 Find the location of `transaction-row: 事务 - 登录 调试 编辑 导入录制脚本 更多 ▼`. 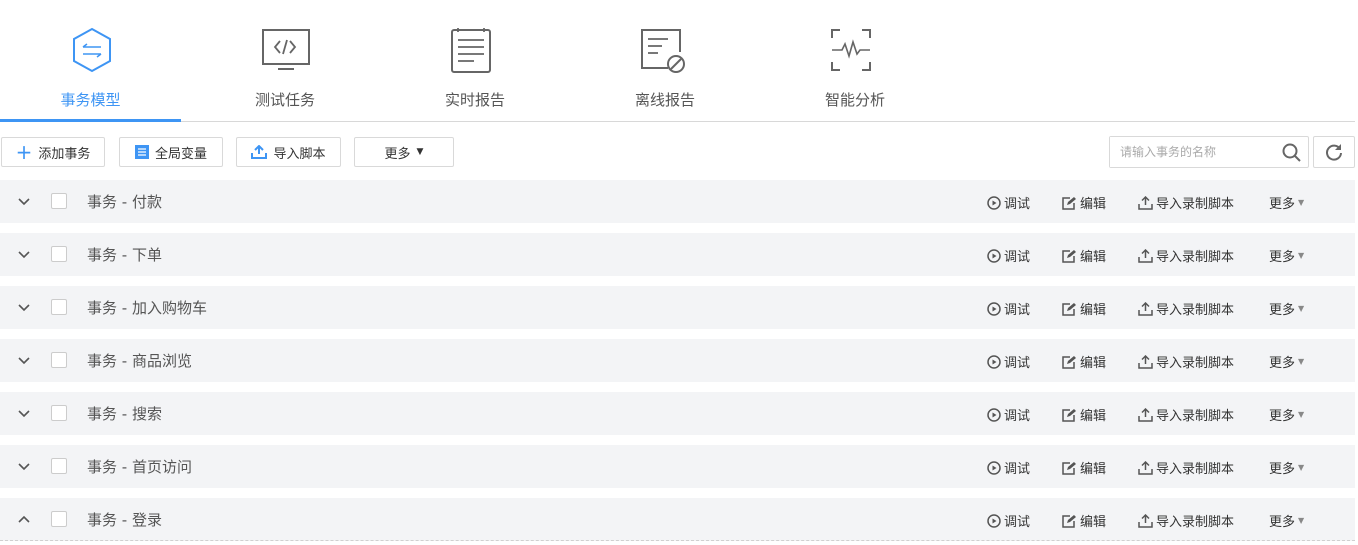

transaction-row: 事务 - 登录 调试 编辑 导入录制脚本 更多 ▼ is located at coordinates (677, 519).